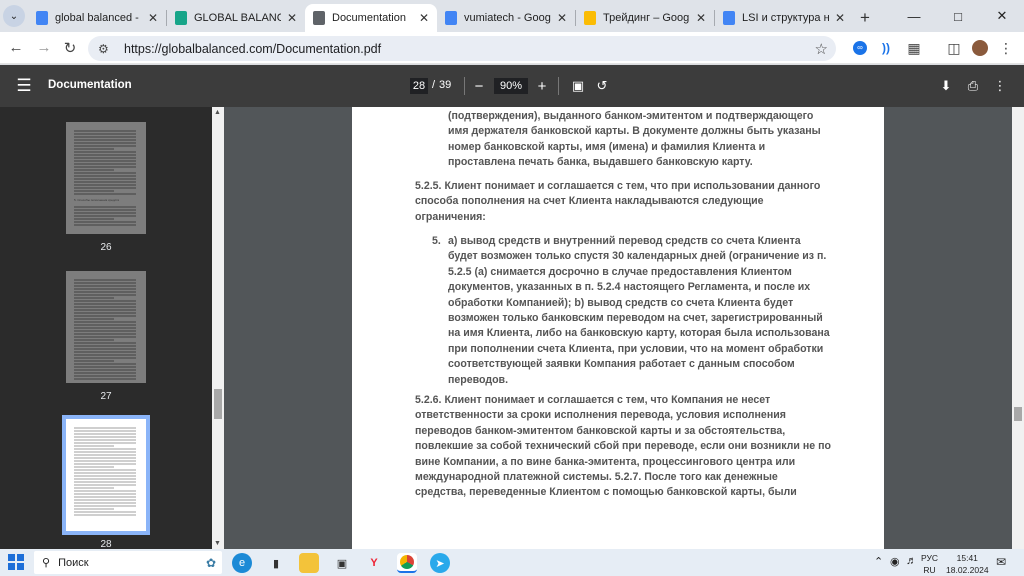 The width and height of the screenshot is (1024, 576). What do you see at coordinates (419, 86) in the screenshot?
I see `page-number-input: 28` at bounding box center [419, 86].